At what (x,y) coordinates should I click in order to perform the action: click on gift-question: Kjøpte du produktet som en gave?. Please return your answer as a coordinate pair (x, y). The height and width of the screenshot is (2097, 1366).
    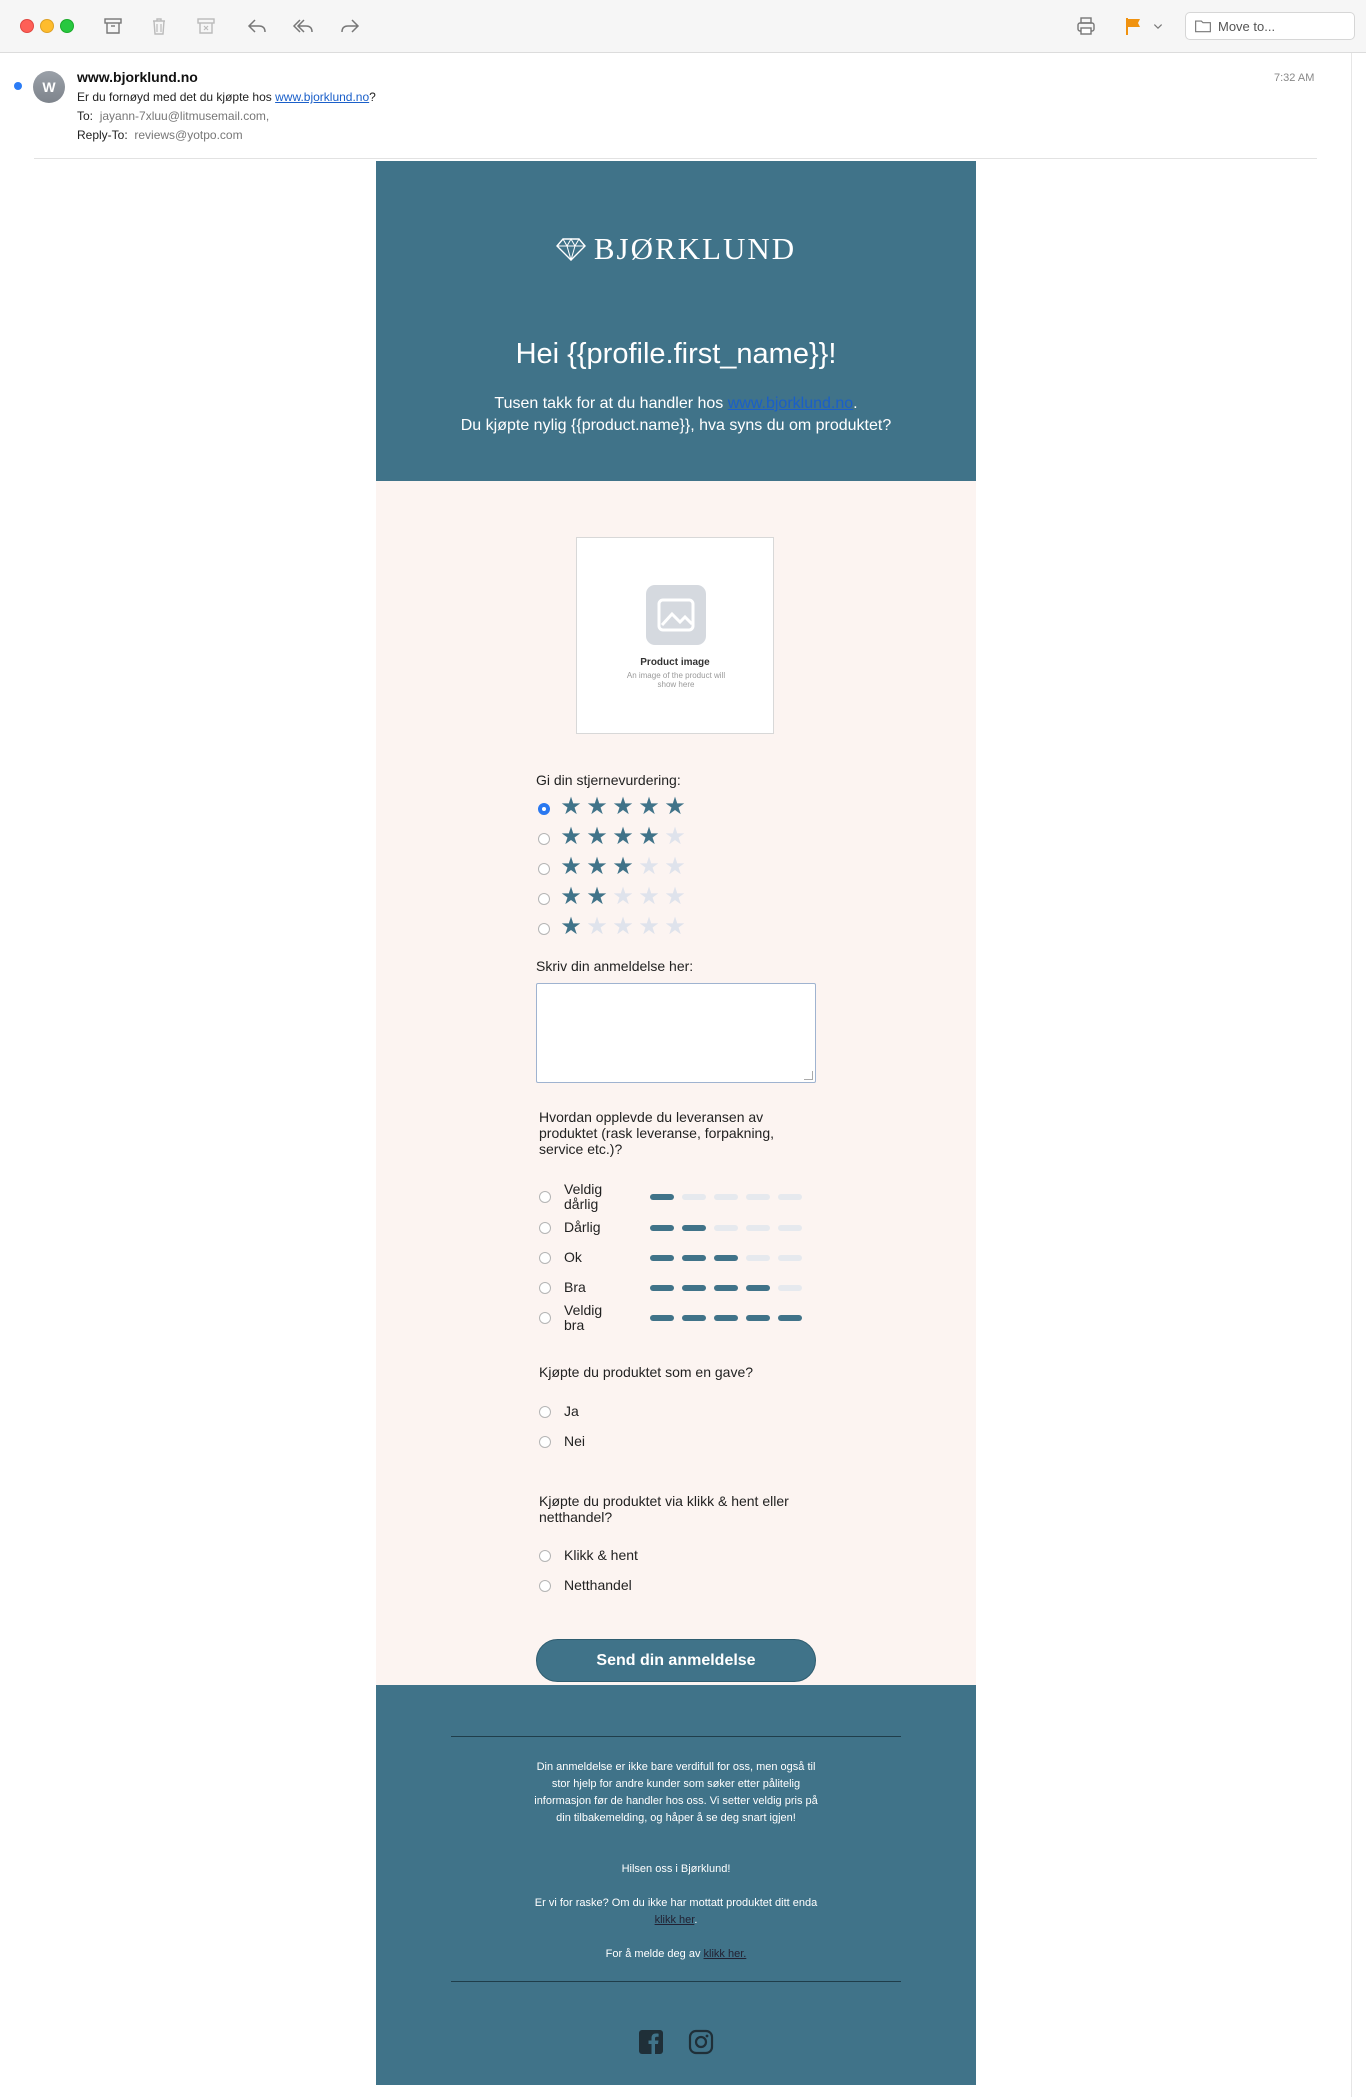
    Looking at the image, I should click on (646, 1372).